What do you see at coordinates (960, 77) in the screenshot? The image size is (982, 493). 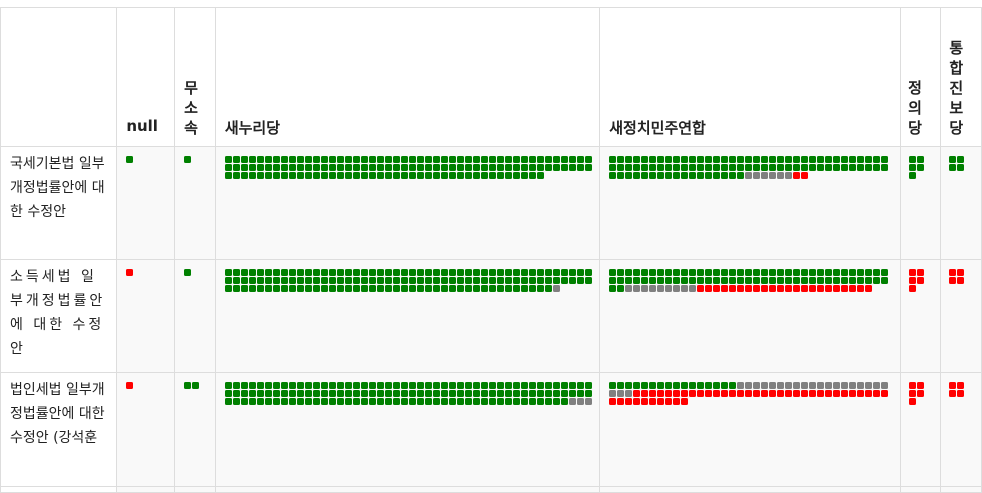 I see `header-unified: 통 합 진 보 당` at bounding box center [960, 77].